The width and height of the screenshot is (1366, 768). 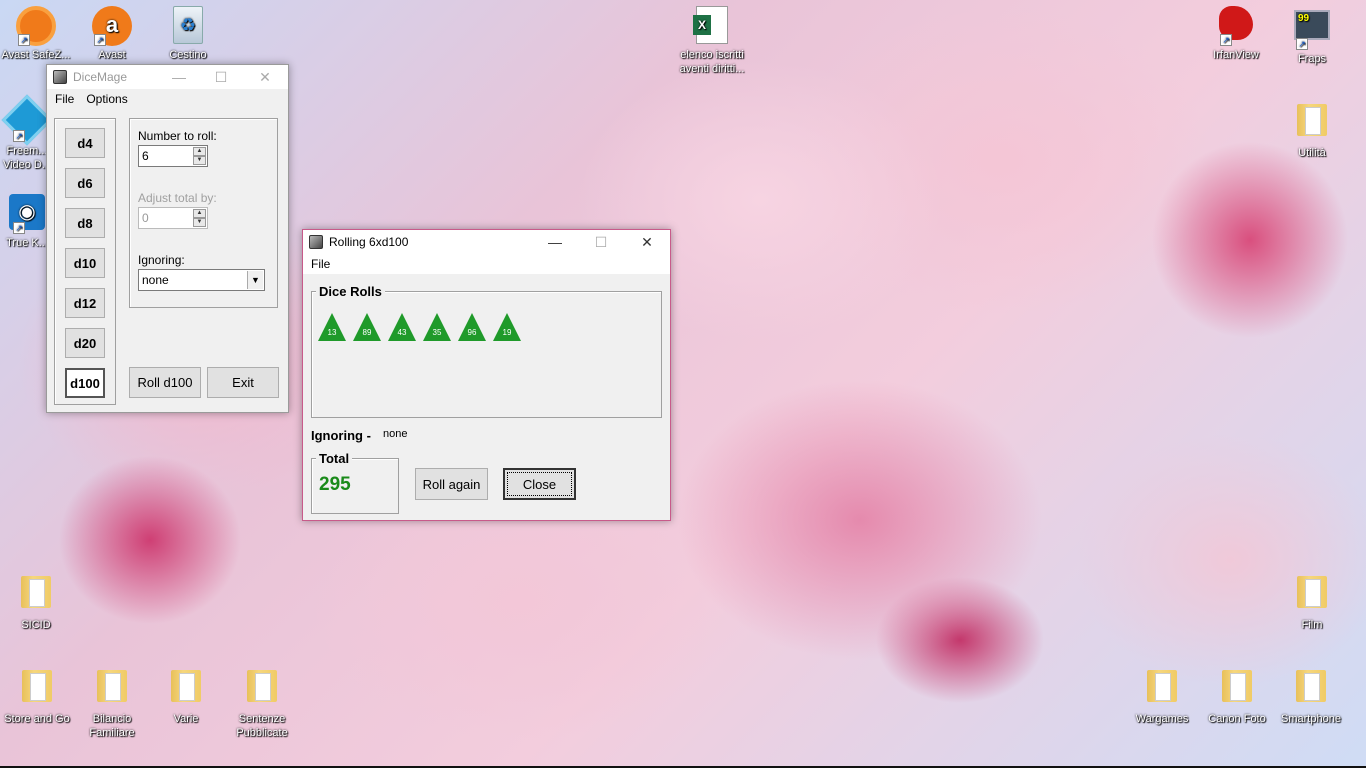 I want to click on window-title: DiceMage, so click(x=100, y=77).